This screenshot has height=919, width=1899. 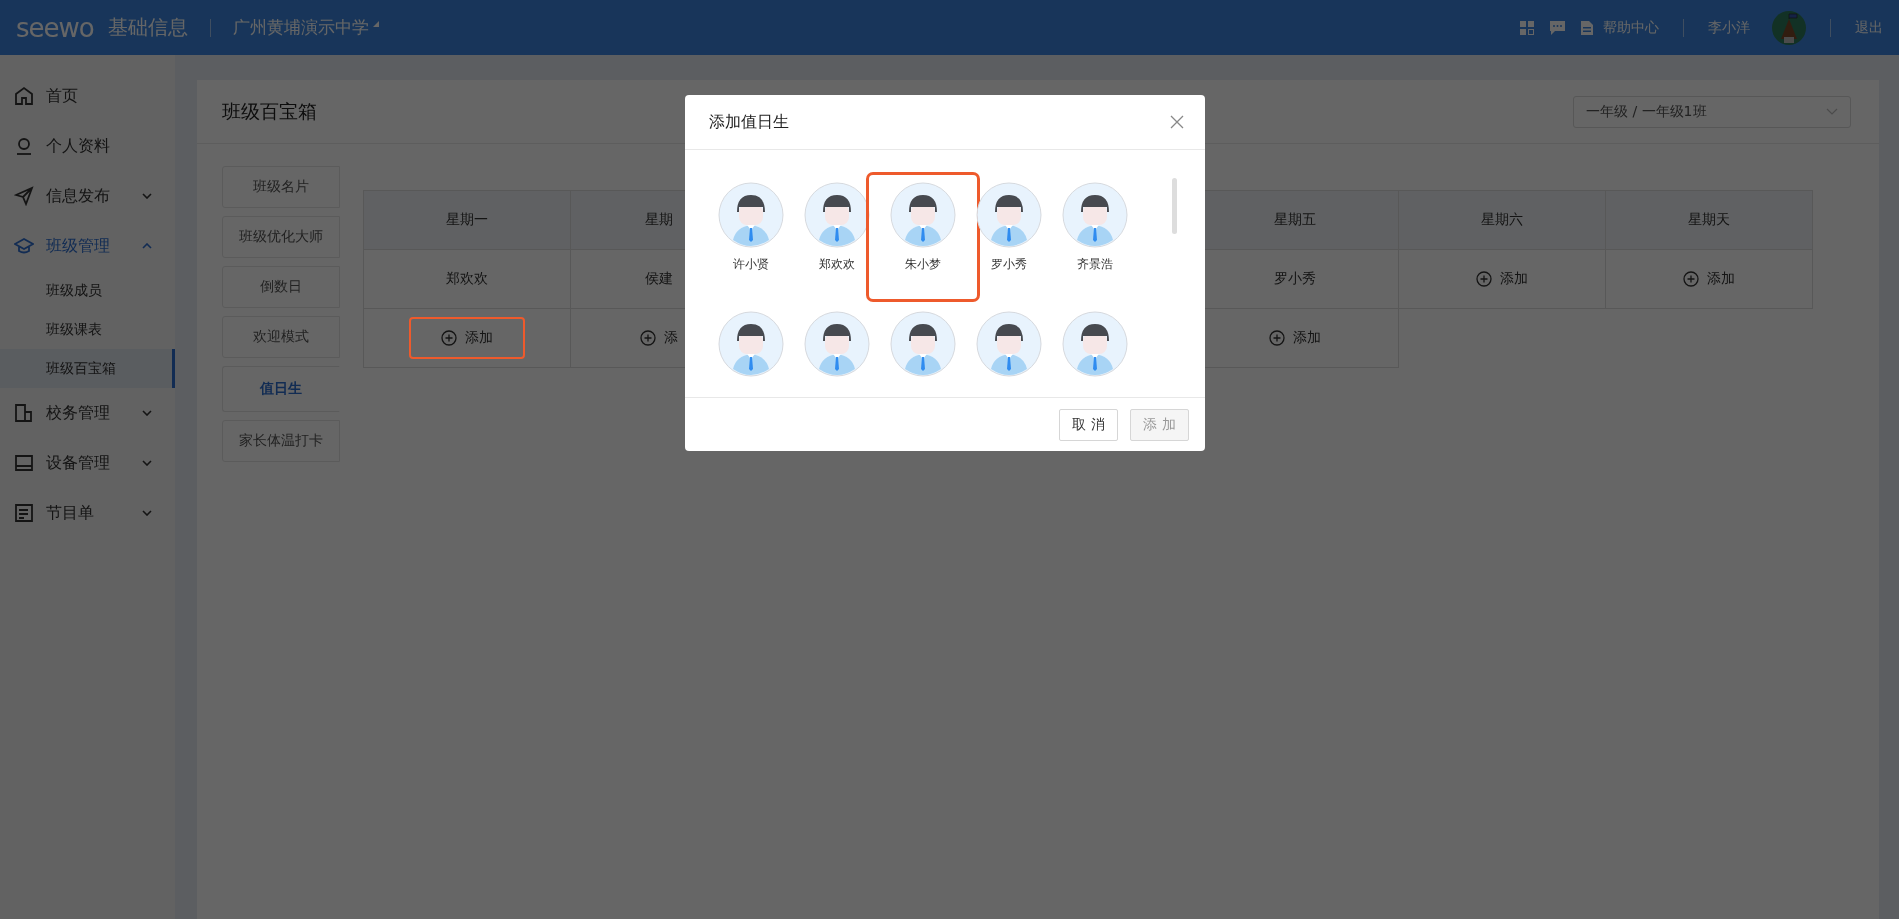 I want to click on logo: seewo, so click(x=55, y=27).